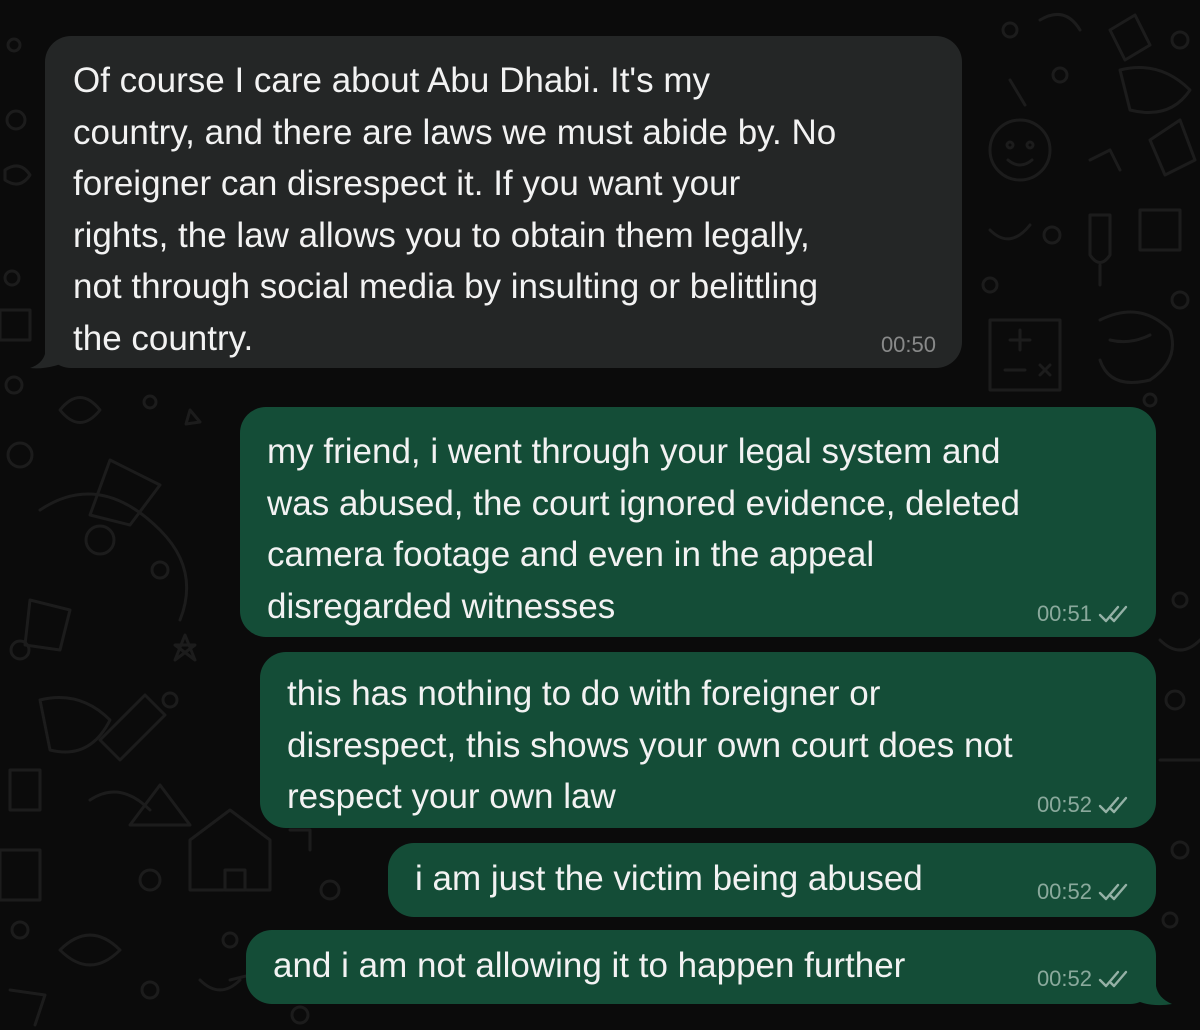 This screenshot has width=1200, height=1030. I want to click on incoming-bubble-tail, so click(50, 354).